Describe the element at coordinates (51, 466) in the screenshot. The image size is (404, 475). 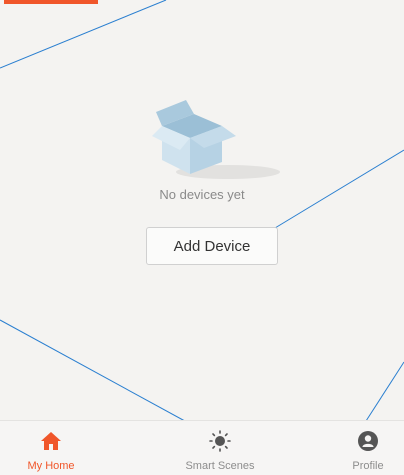
I see `nav-item-label: My Home` at that location.